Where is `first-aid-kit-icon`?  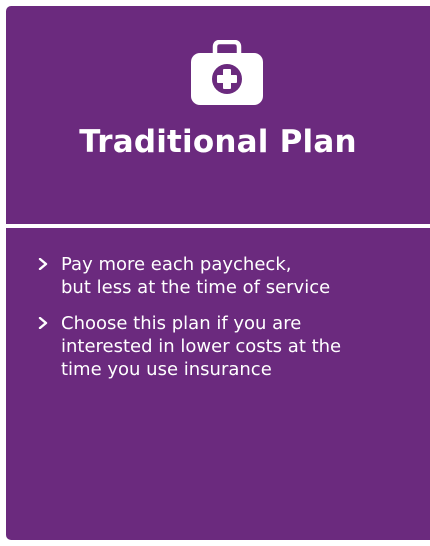 first-aid-kit-icon is located at coordinates (227, 73).